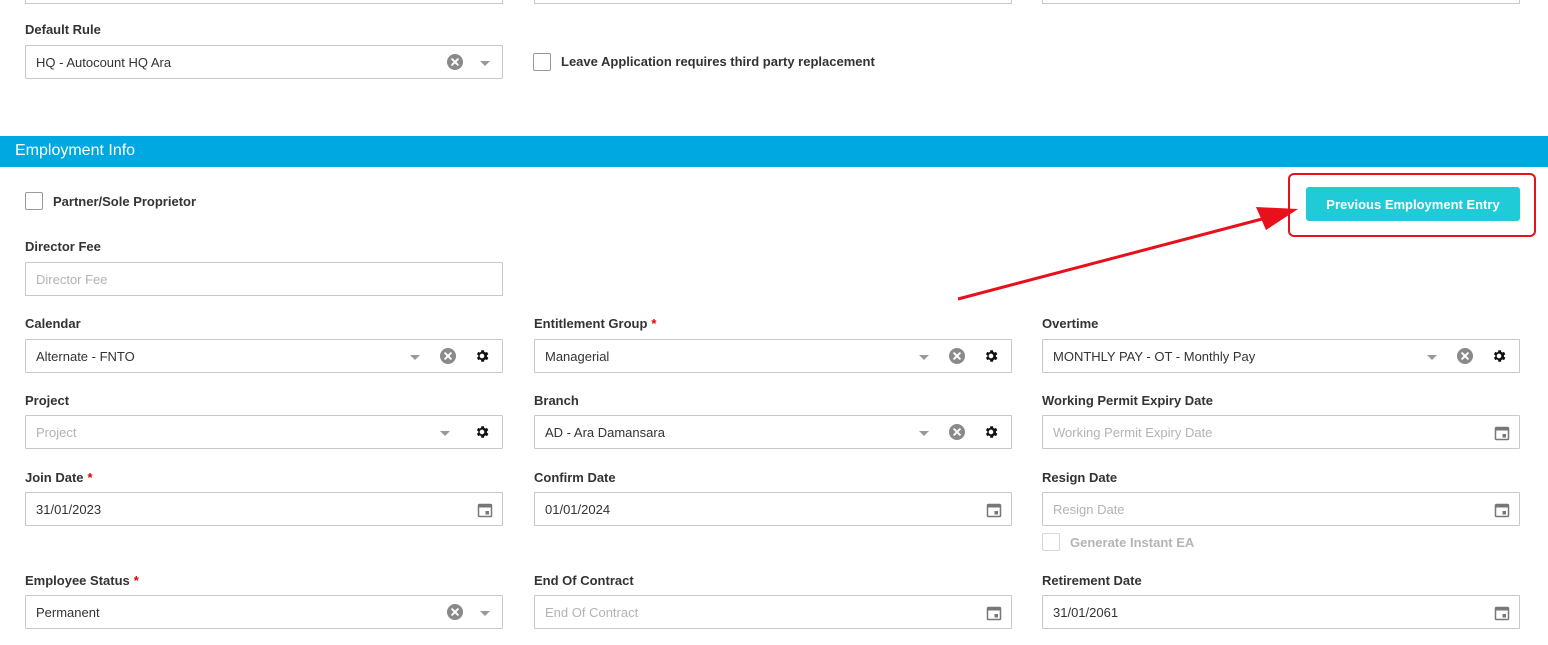 The height and width of the screenshot is (645, 1548). Describe the element at coordinates (584, 580) in the screenshot. I see `end-of-contract-label: End Of Contract` at that location.